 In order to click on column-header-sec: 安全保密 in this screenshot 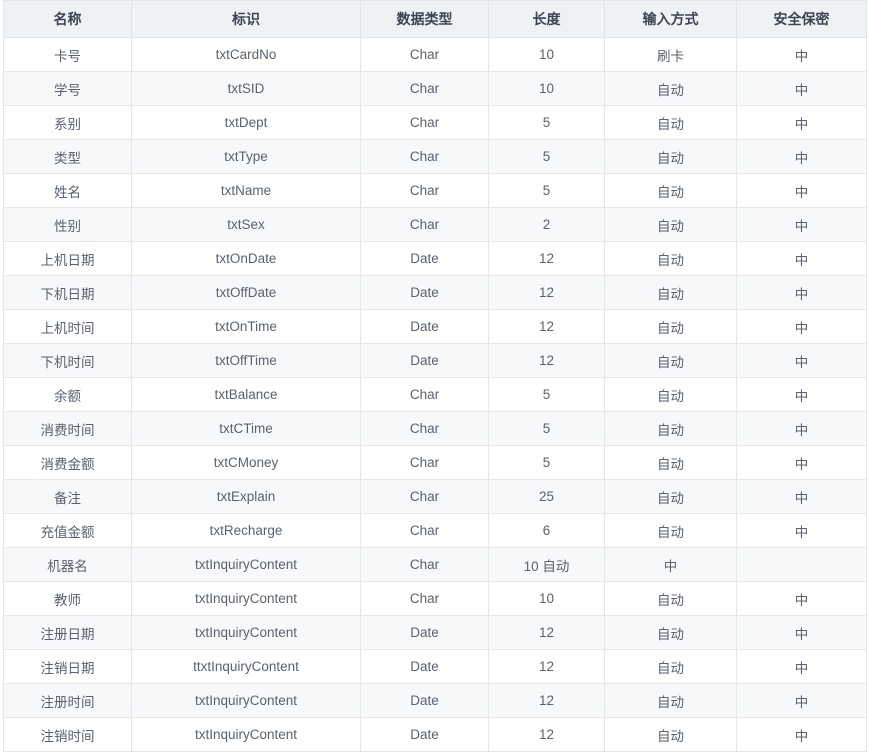, I will do `click(801, 19)`.